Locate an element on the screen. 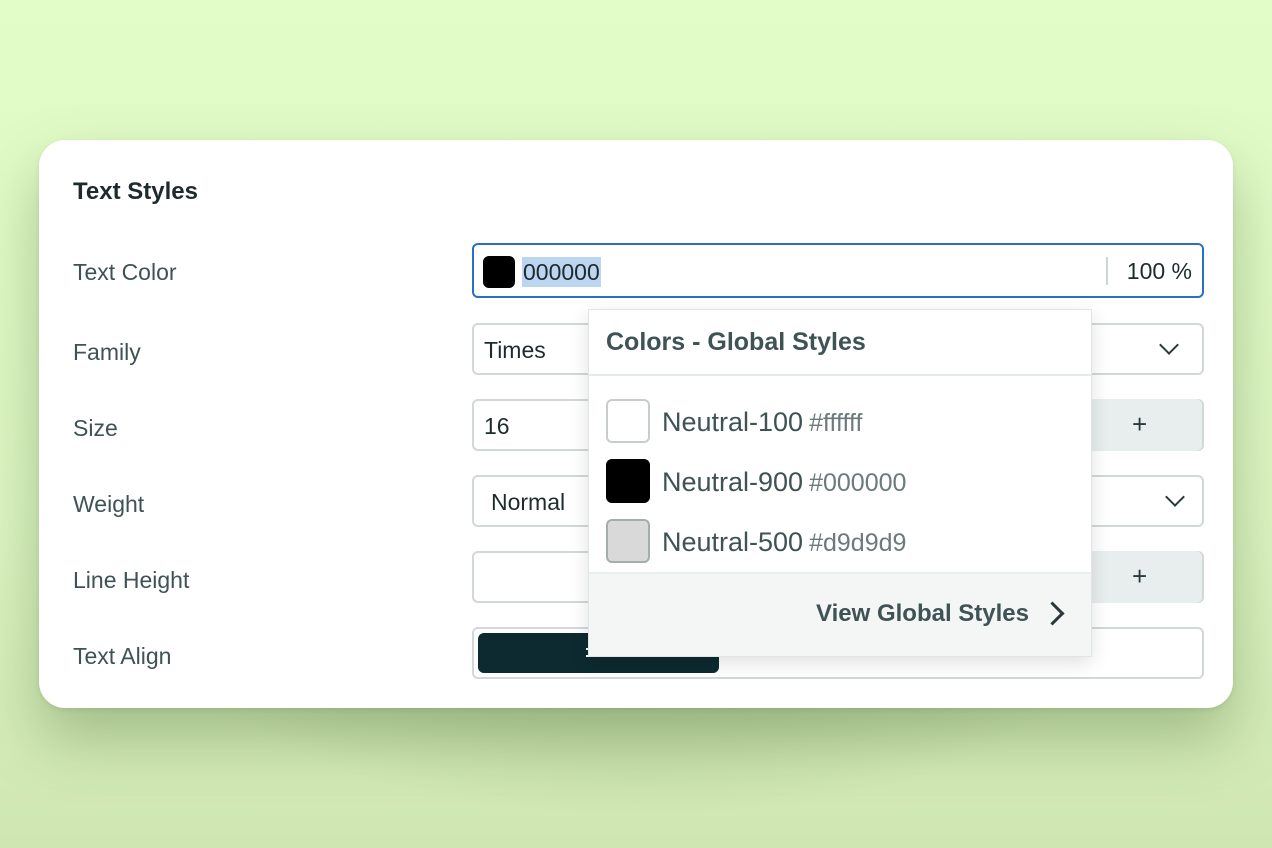  family-label: Family is located at coordinates (107, 352).